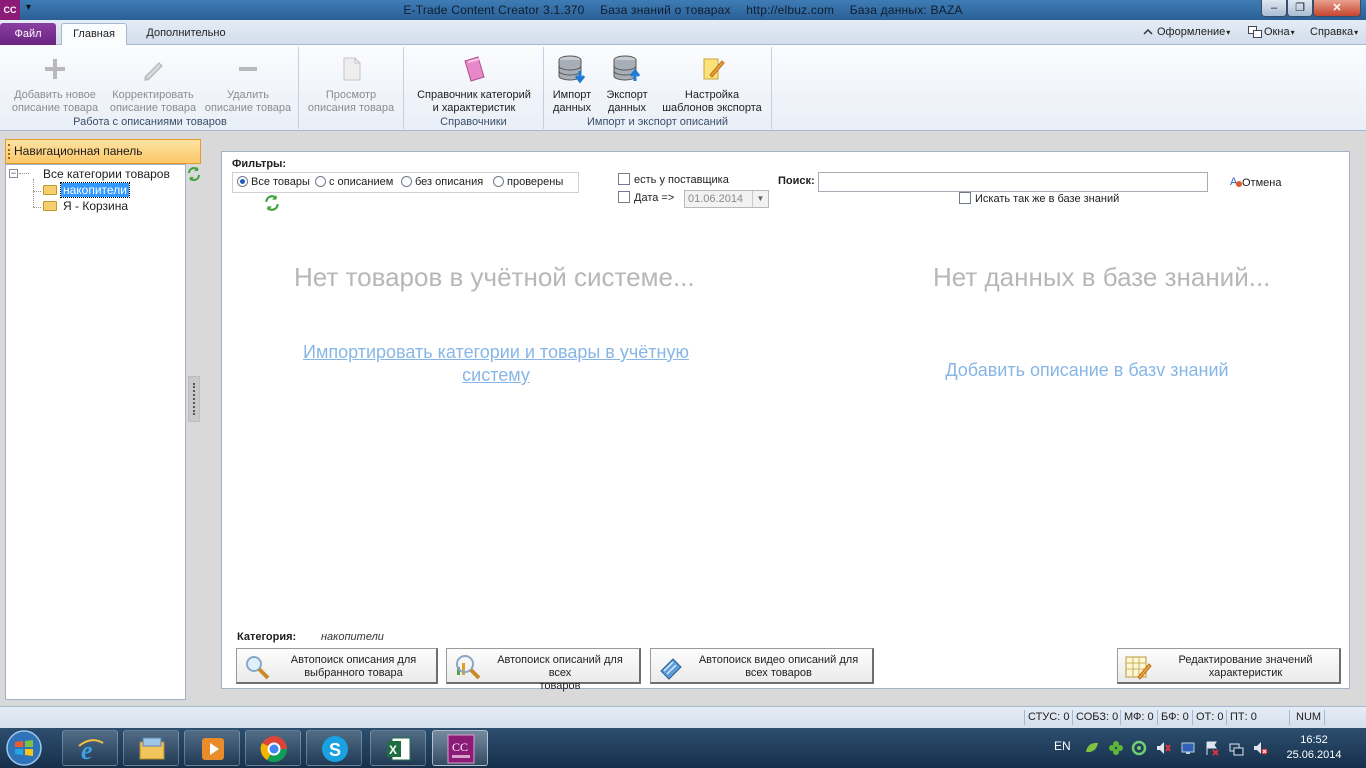 The image size is (1366, 768). Describe the element at coordinates (393, 750) in the screenshot. I see `svg-text: X` at that location.